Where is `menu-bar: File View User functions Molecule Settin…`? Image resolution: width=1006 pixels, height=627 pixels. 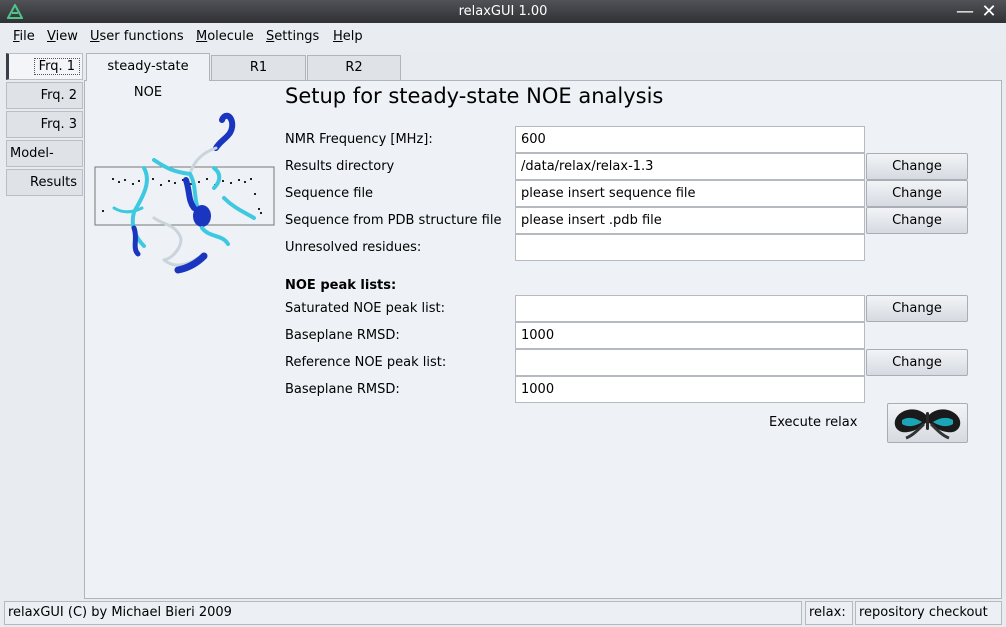
menu-bar: File View User functions Molecule Settin… is located at coordinates (503, 36).